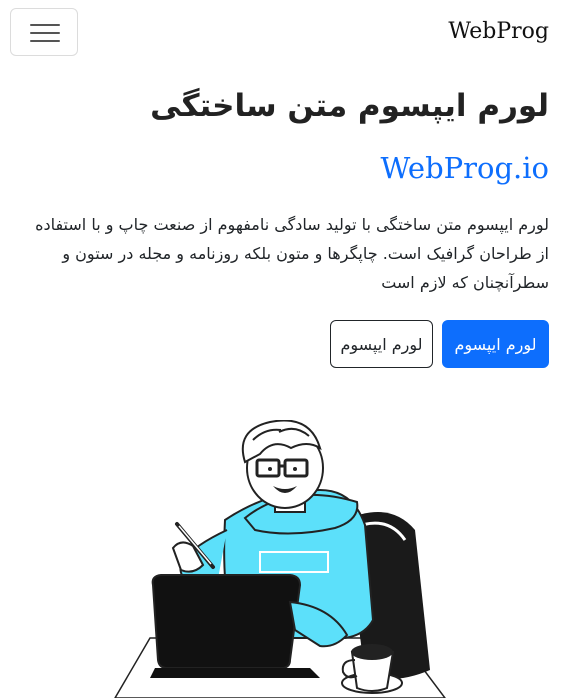 This screenshot has width=567, height=698. Describe the element at coordinates (283, 34) in the screenshot. I see `navbar: WebProg` at that location.